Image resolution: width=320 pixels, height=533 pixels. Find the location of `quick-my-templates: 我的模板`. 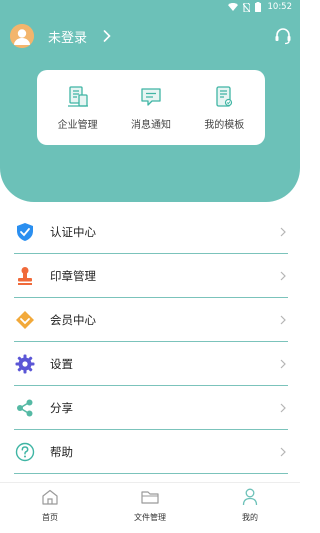

quick-my-templates: 我的模板 is located at coordinates (224, 107).